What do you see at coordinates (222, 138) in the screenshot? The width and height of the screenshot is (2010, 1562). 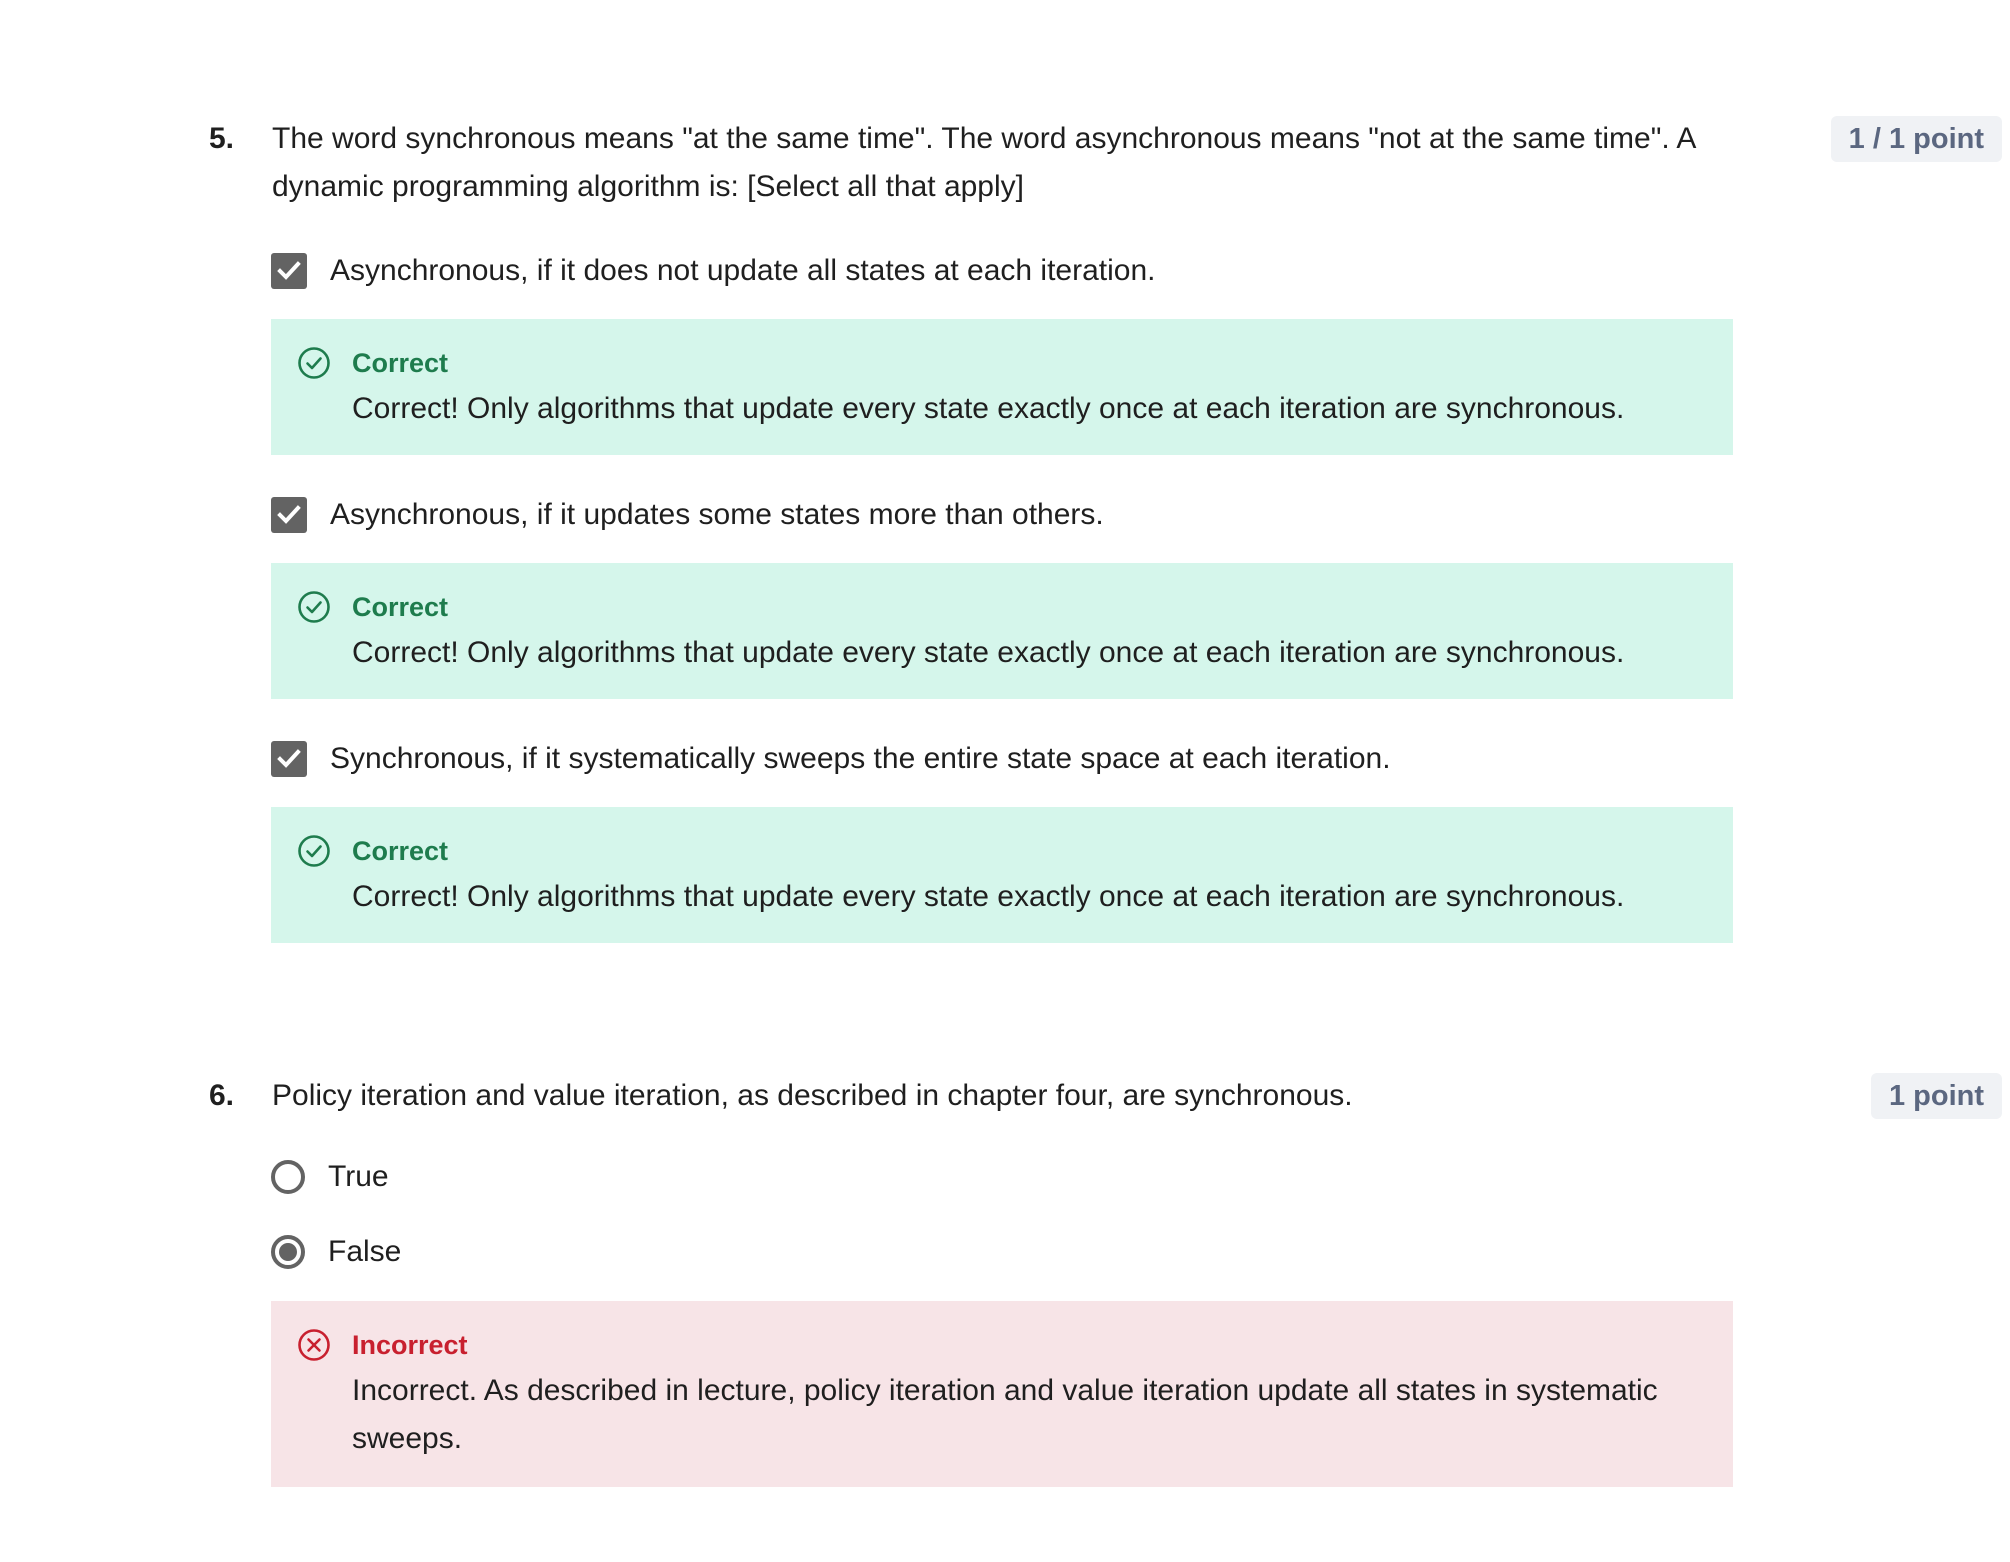 I see `question-number: 5.` at bounding box center [222, 138].